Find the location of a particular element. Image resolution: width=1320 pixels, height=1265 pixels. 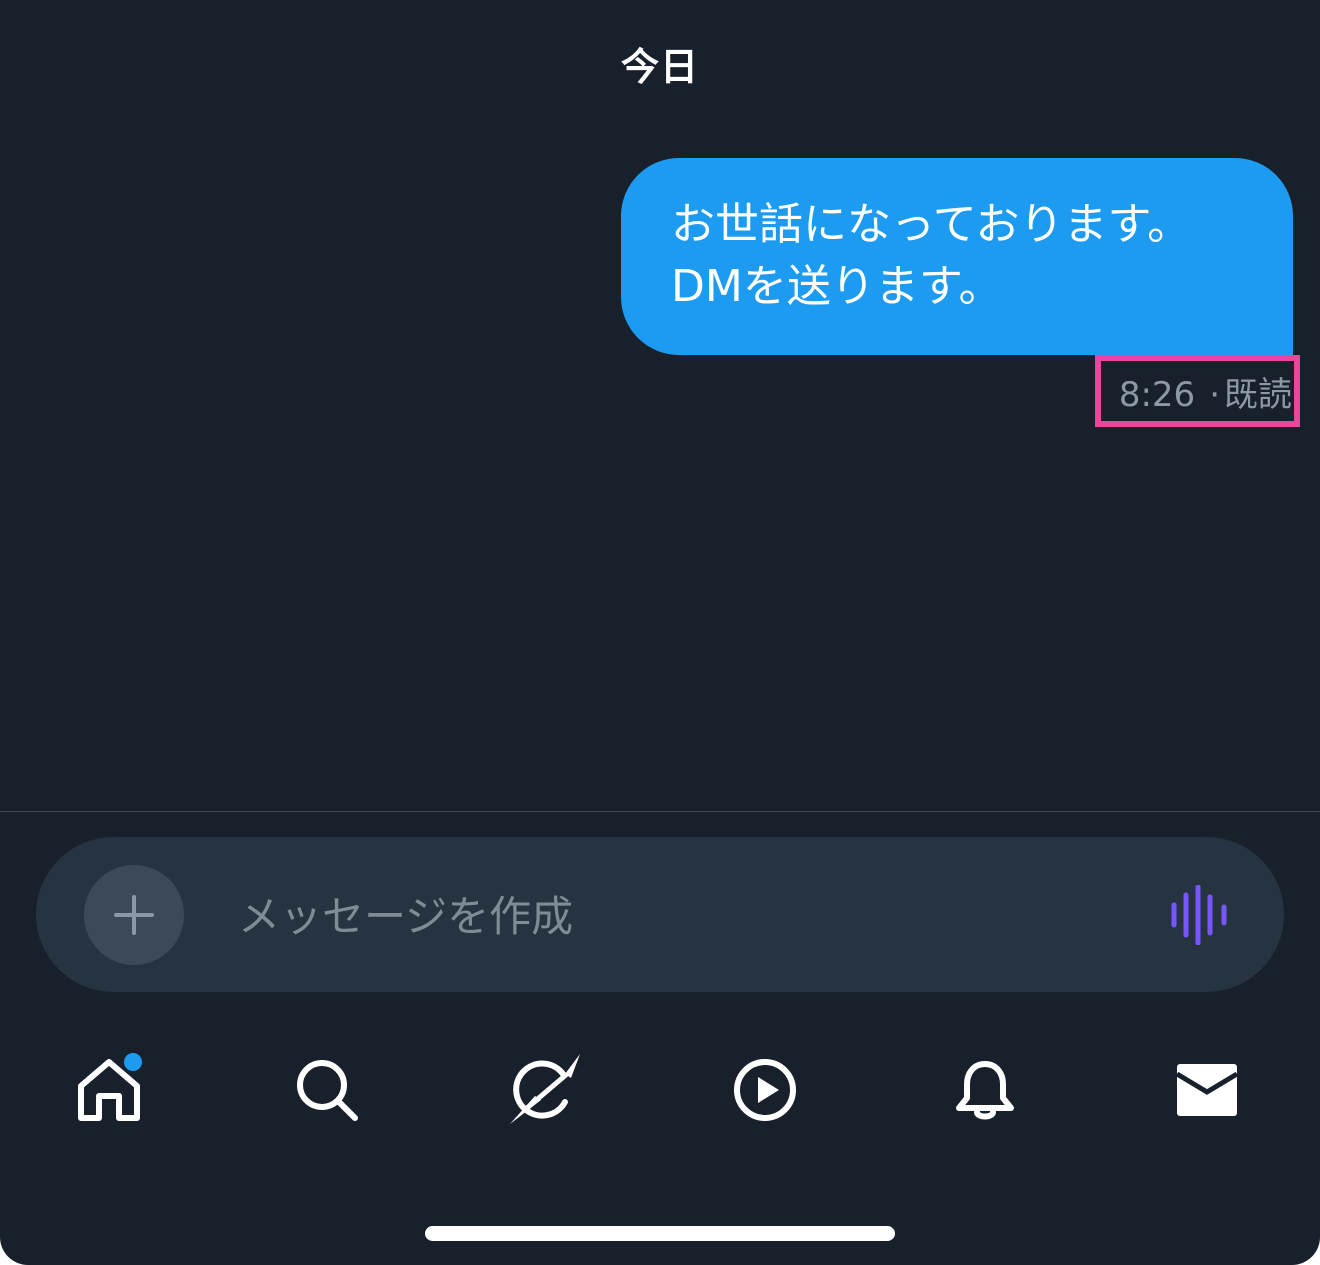

bell-icon is located at coordinates (985, 1090).